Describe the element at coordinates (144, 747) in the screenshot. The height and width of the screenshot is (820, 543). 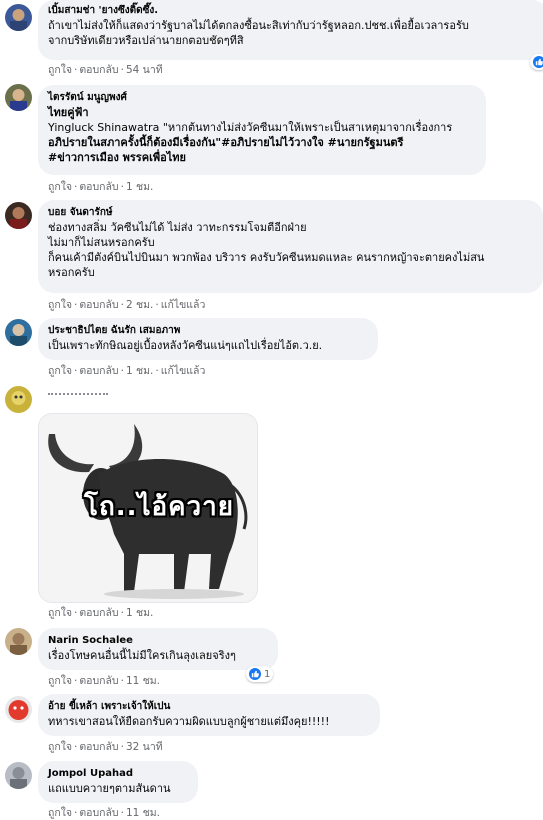
I see `timestamp: 32 นาที` at that location.